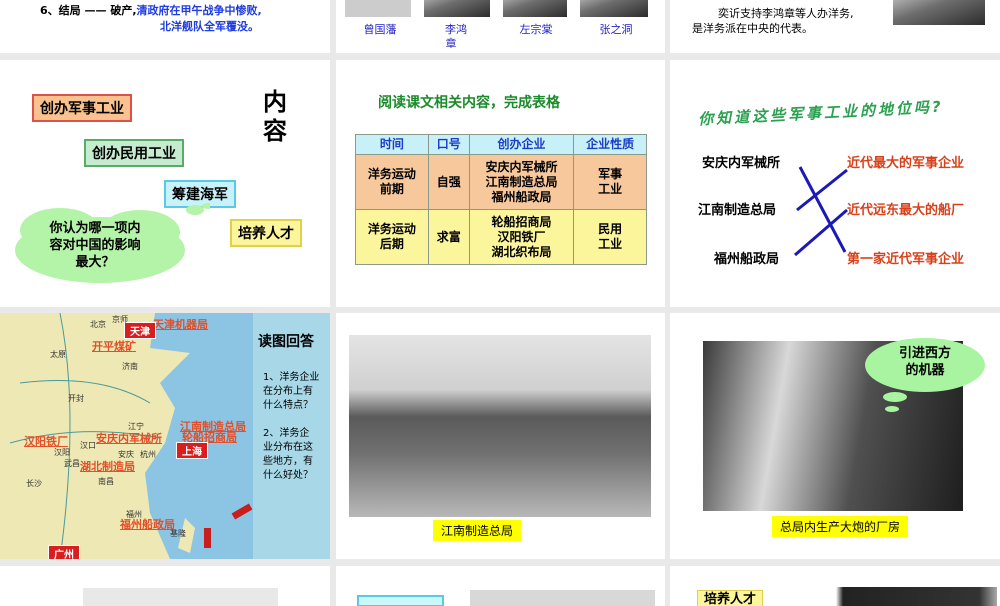  What do you see at coordinates (134, 514) in the screenshot?
I see `place-name: 福州` at bounding box center [134, 514].